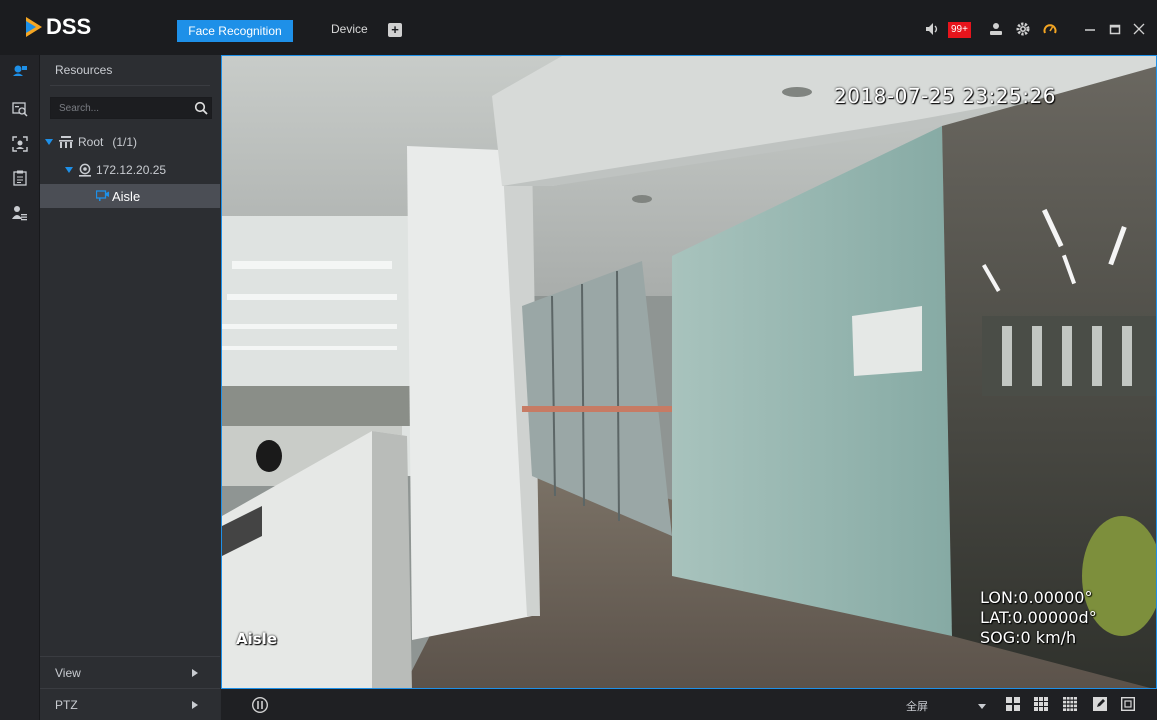 The height and width of the screenshot is (720, 1157). Describe the element at coordinates (1128, 704) in the screenshot. I see `fullscreen-icon` at that location.